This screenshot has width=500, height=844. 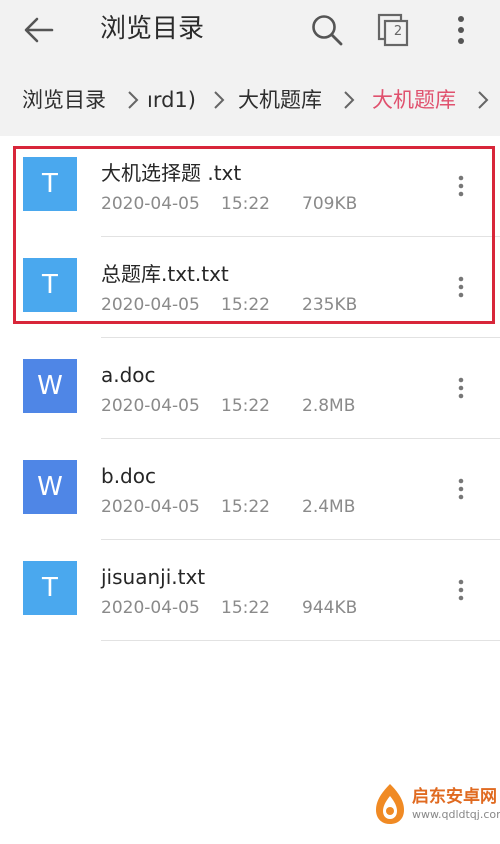 I want to click on back-button, so click(x=39, y=30).